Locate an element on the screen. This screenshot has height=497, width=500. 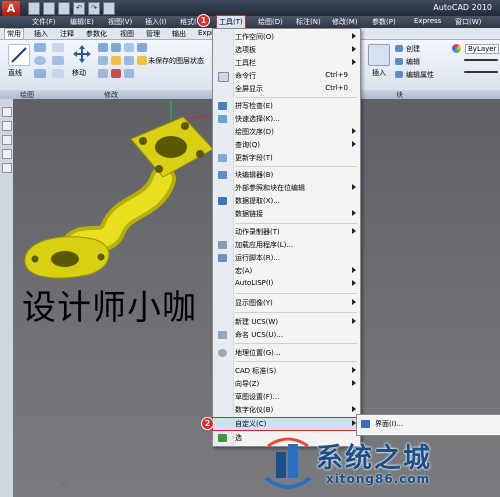
menu-item-action-recorder: 动作录制器(T) is located at coordinates (286, 232).